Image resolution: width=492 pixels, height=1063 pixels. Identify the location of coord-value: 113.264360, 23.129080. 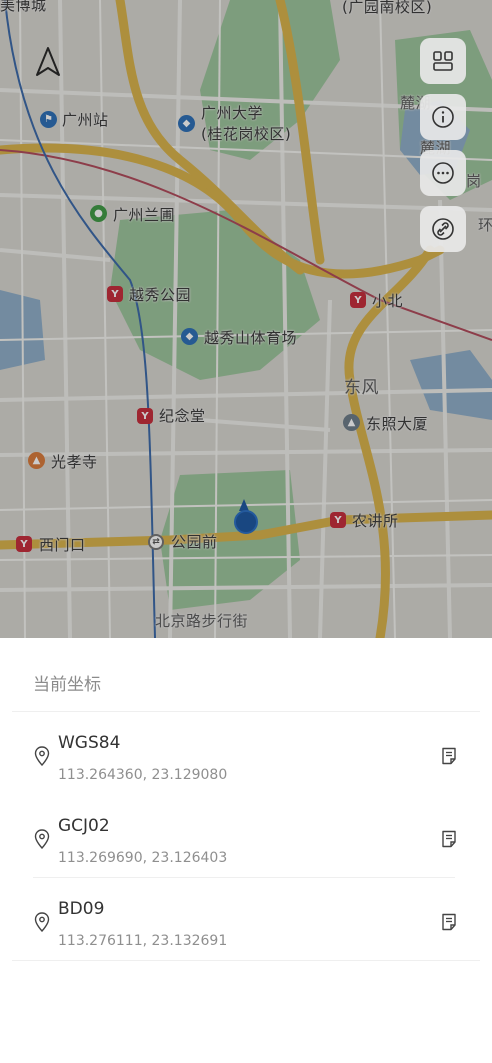
(143, 775).